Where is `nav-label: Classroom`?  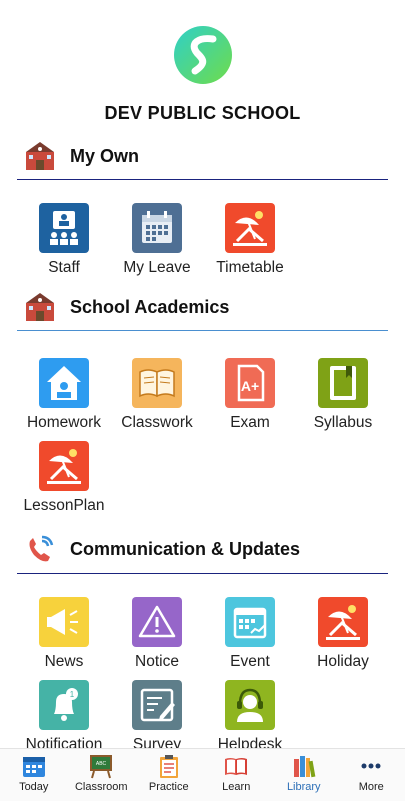
nav-label: Classroom is located at coordinates (102, 787).